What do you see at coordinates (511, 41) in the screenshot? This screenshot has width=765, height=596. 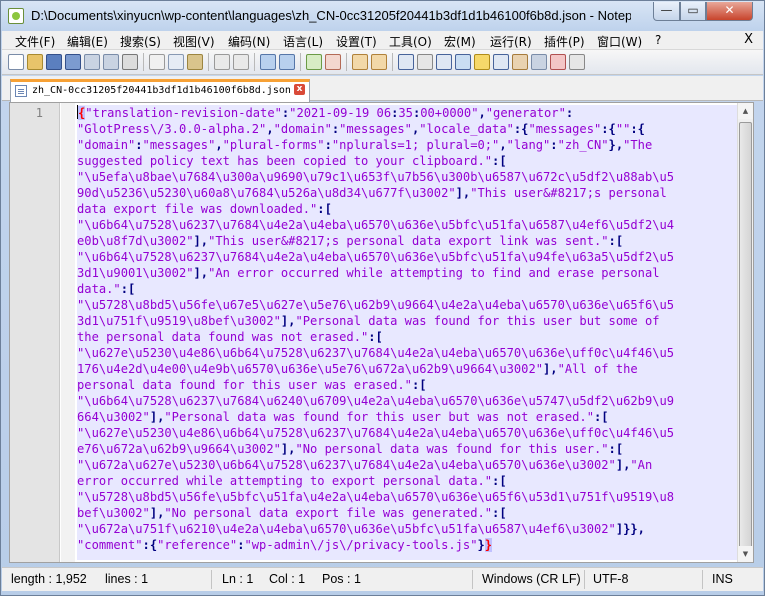 I see `menu-run: 运行(R)` at bounding box center [511, 41].